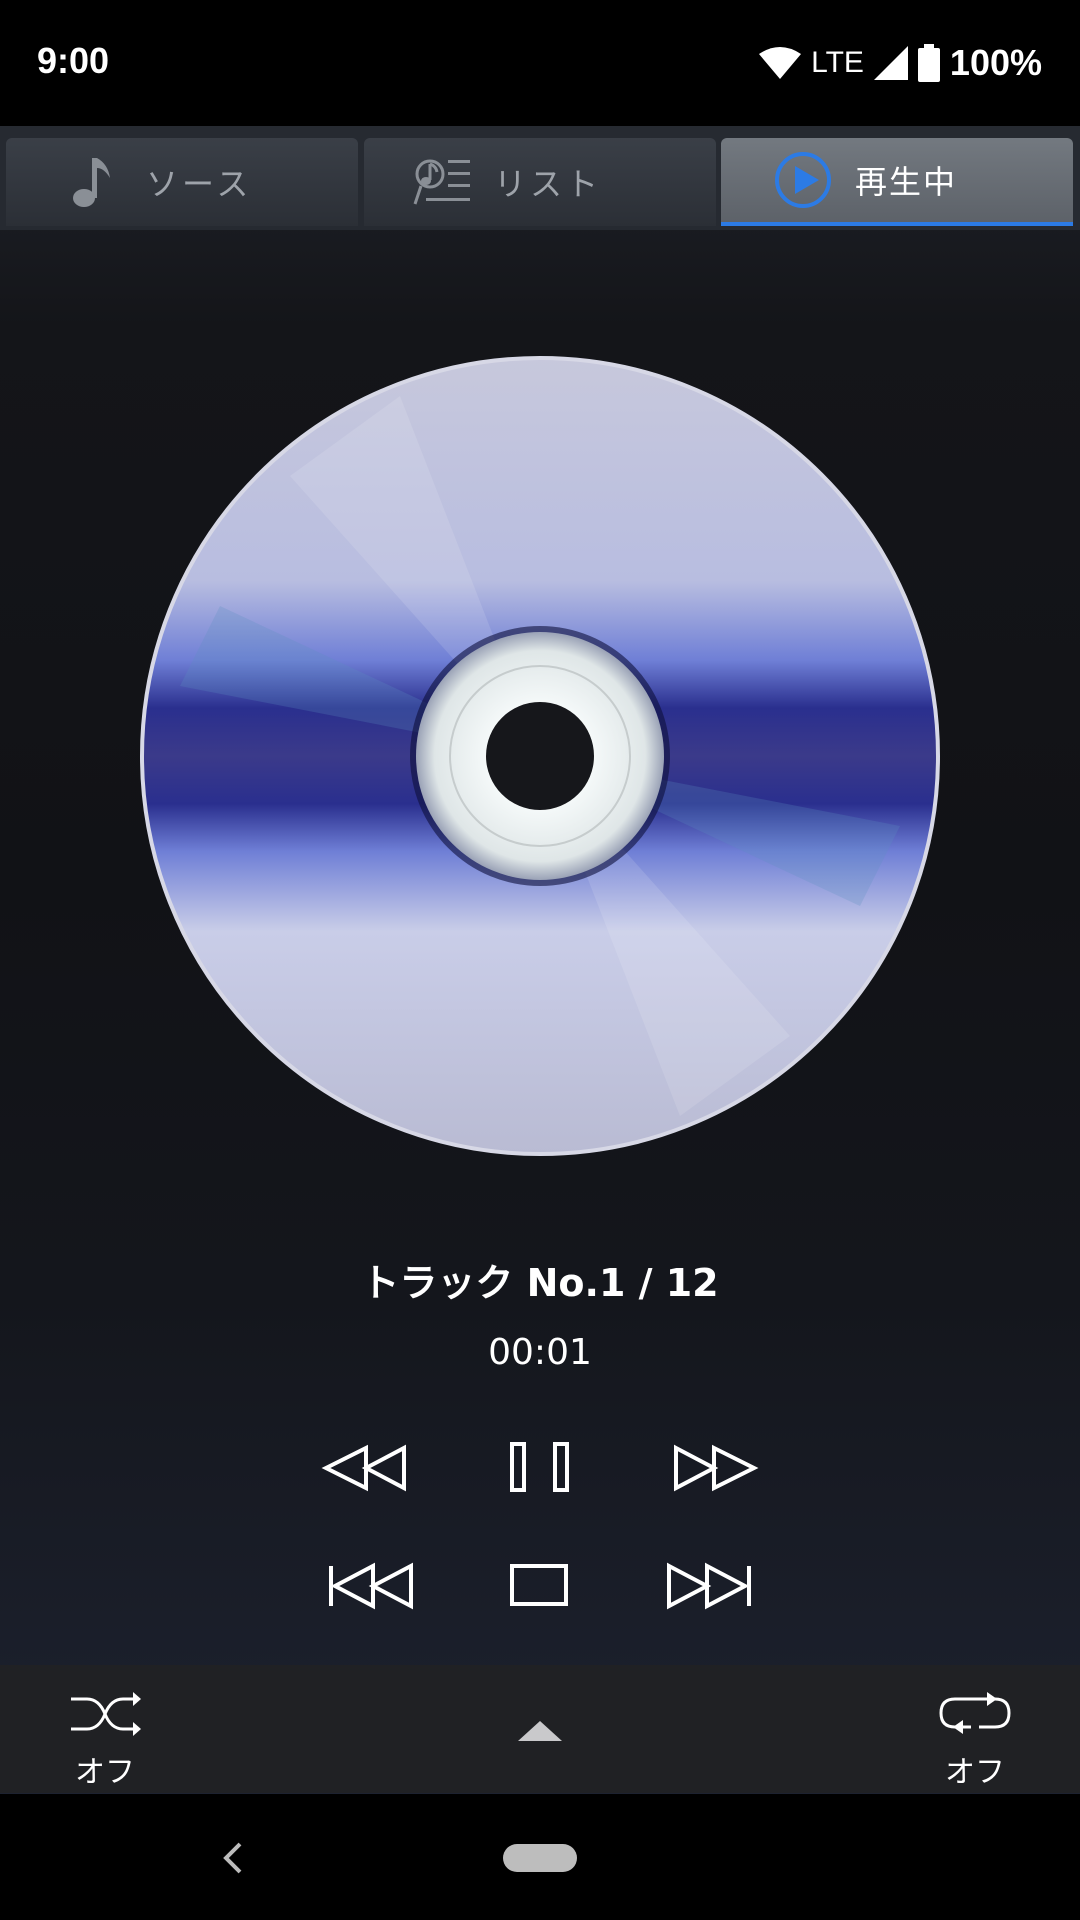  What do you see at coordinates (995, 62) in the screenshot?
I see `battery-percent: 100%` at bounding box center [995, 62].